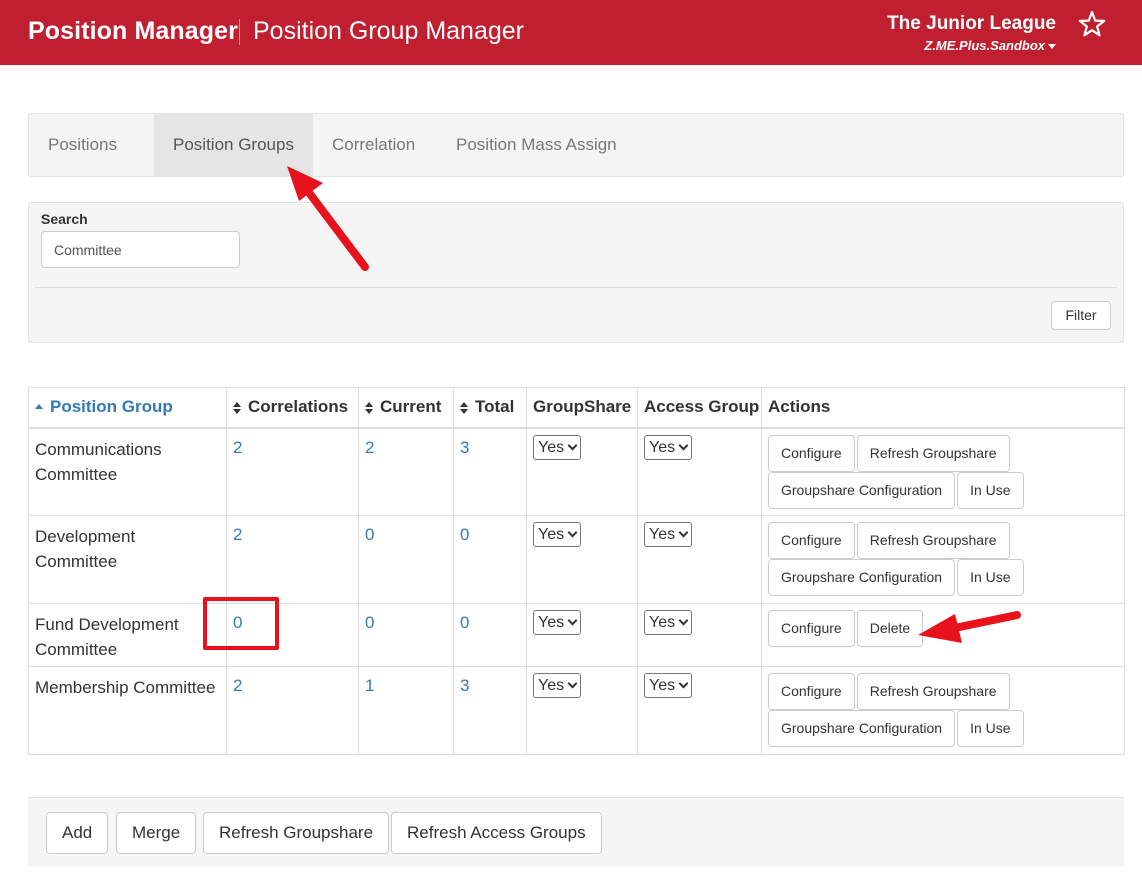 This screenshot has height=894, width=1142. What do you see at coordinates (241, 623) in the screenshot?
I see `highlight-box` at bounding box center [241, 623].